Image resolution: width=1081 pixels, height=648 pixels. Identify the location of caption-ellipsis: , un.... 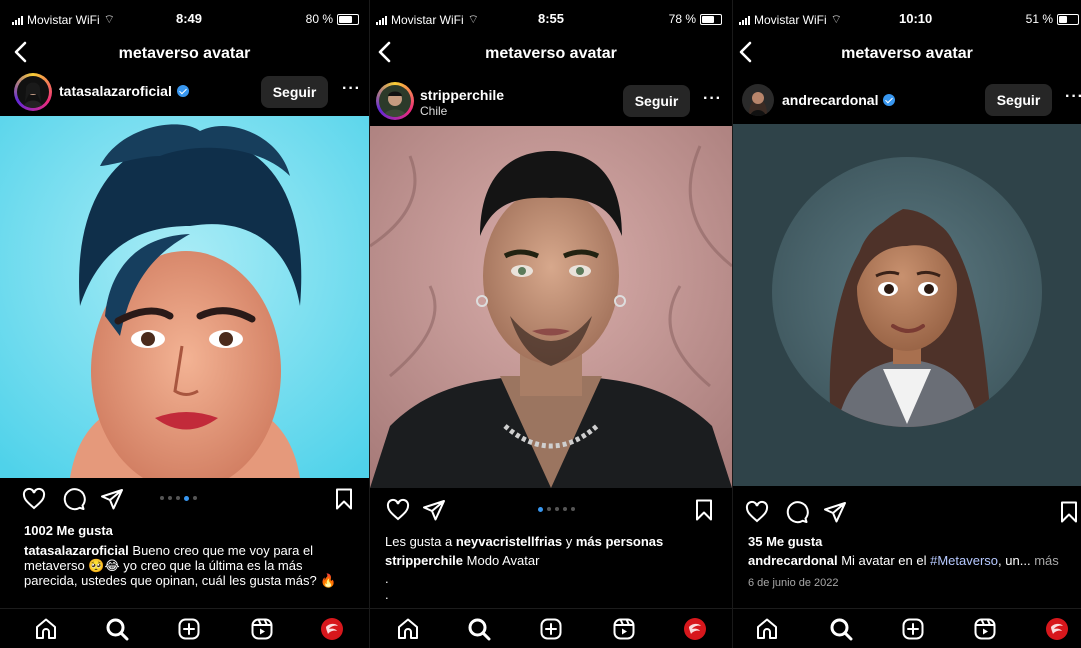
(1014, 560).